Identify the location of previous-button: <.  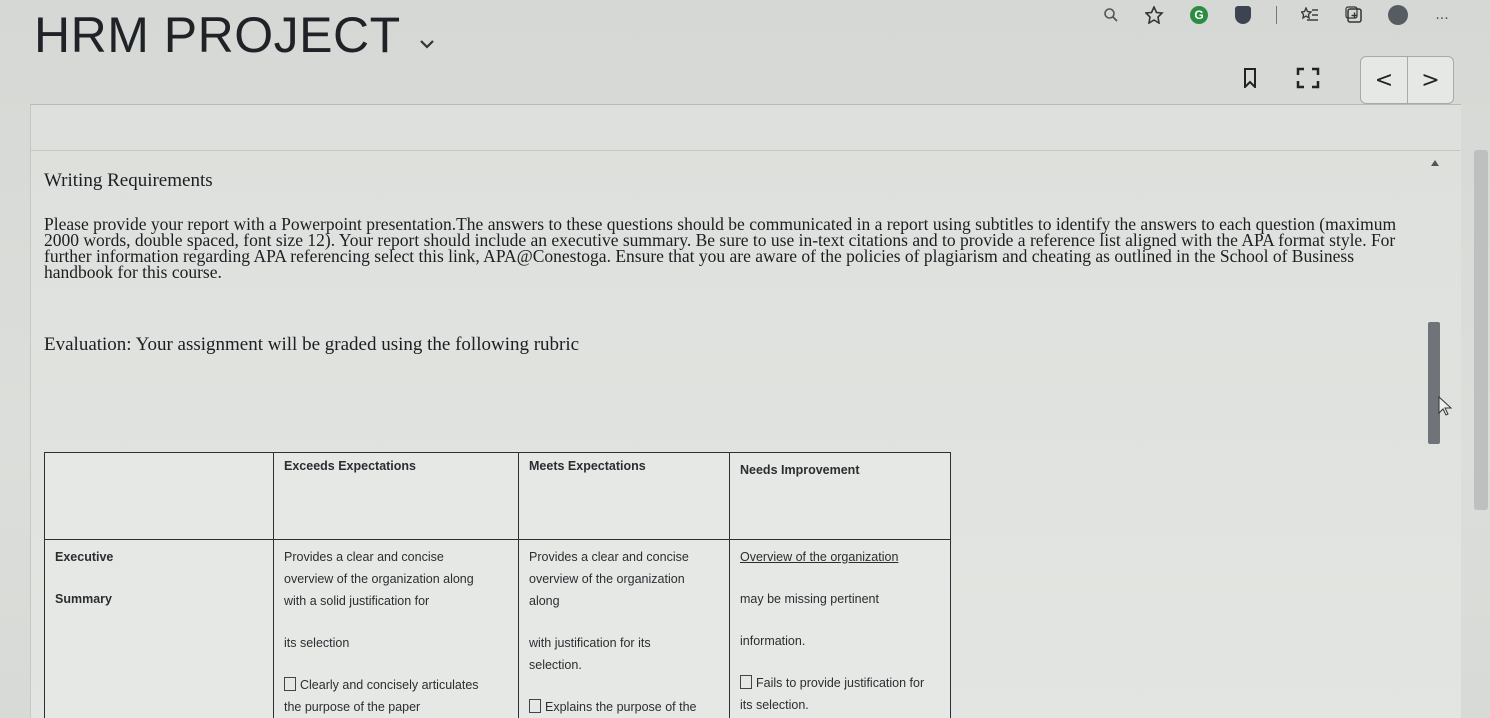
(1384, 80).